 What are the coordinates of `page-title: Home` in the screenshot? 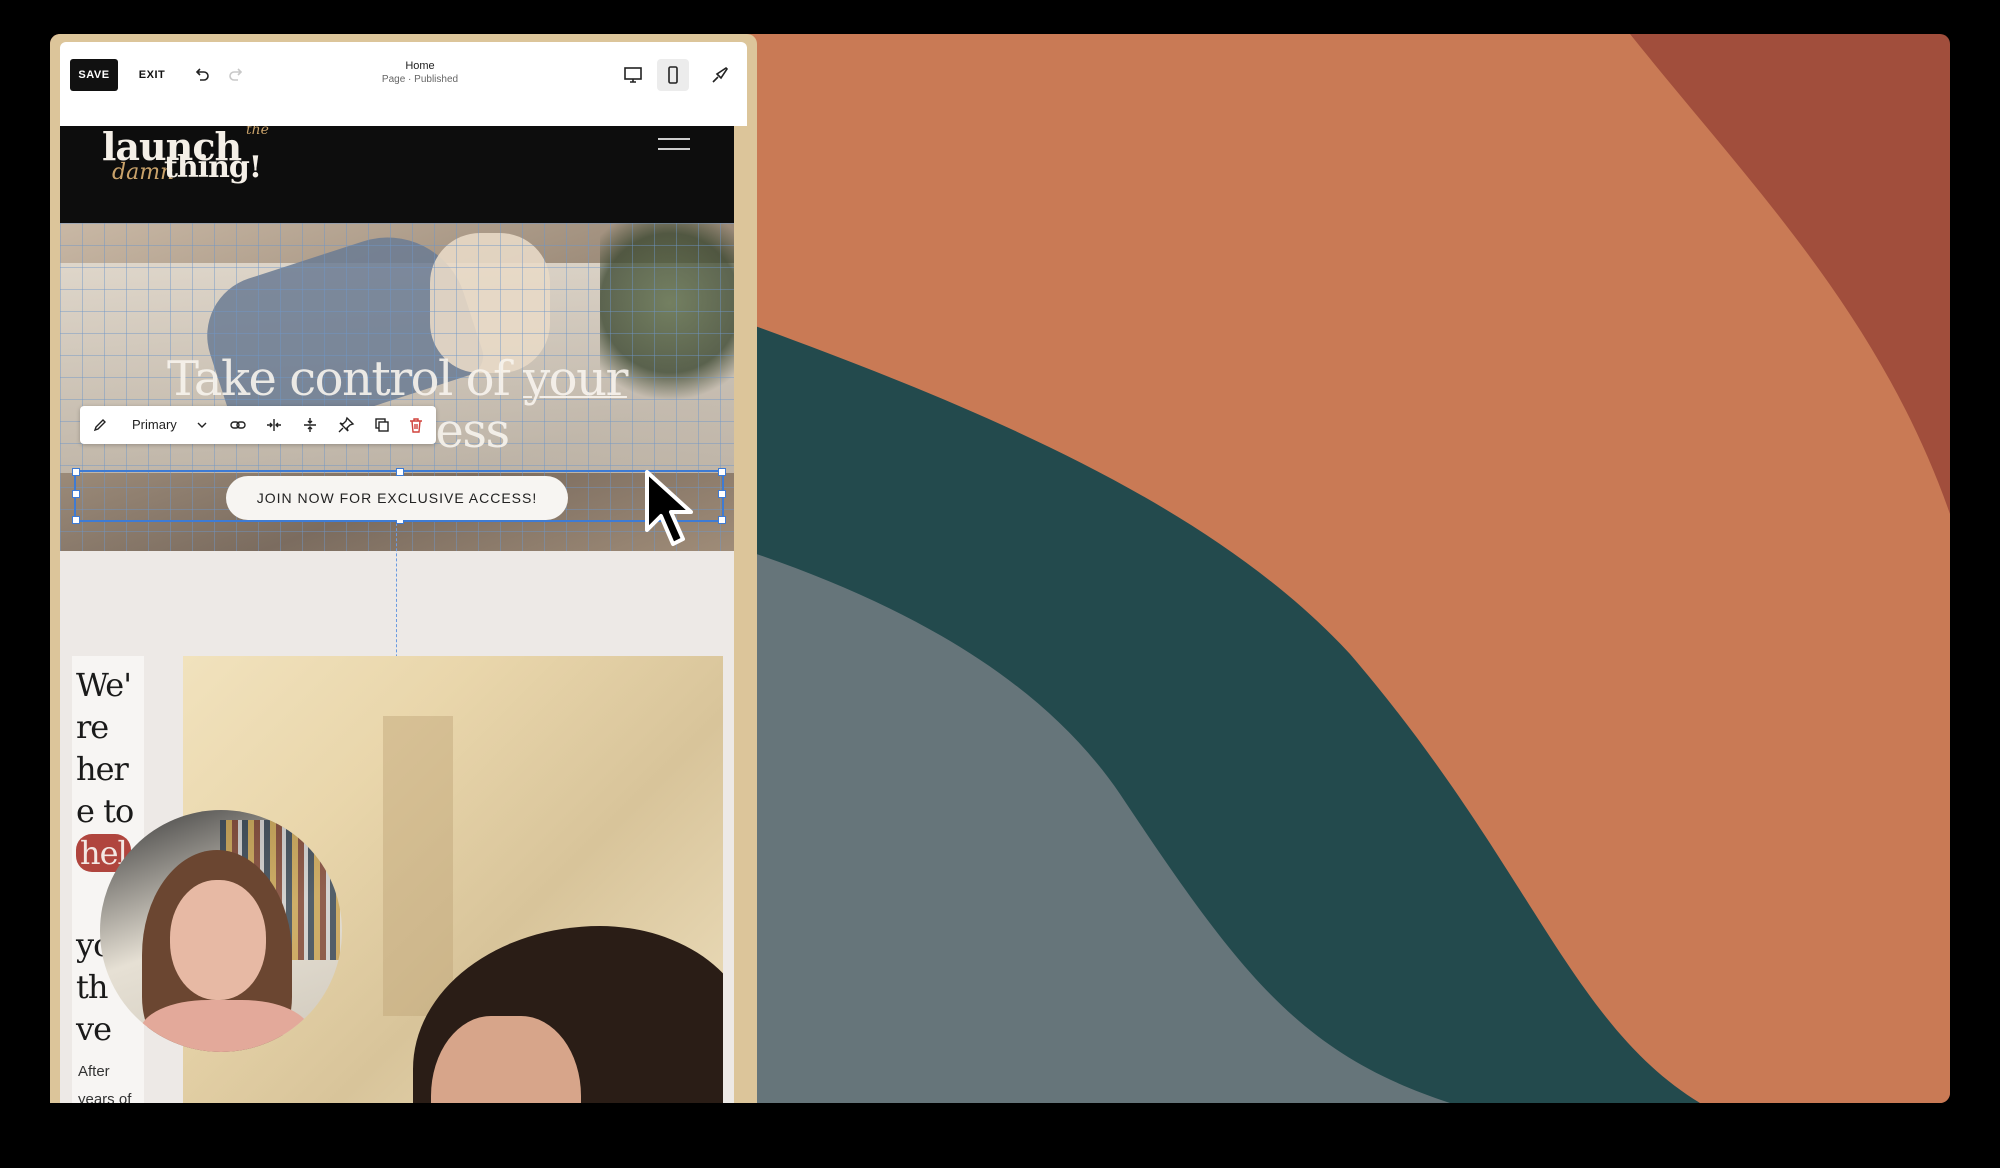 It's located at (420, 66).